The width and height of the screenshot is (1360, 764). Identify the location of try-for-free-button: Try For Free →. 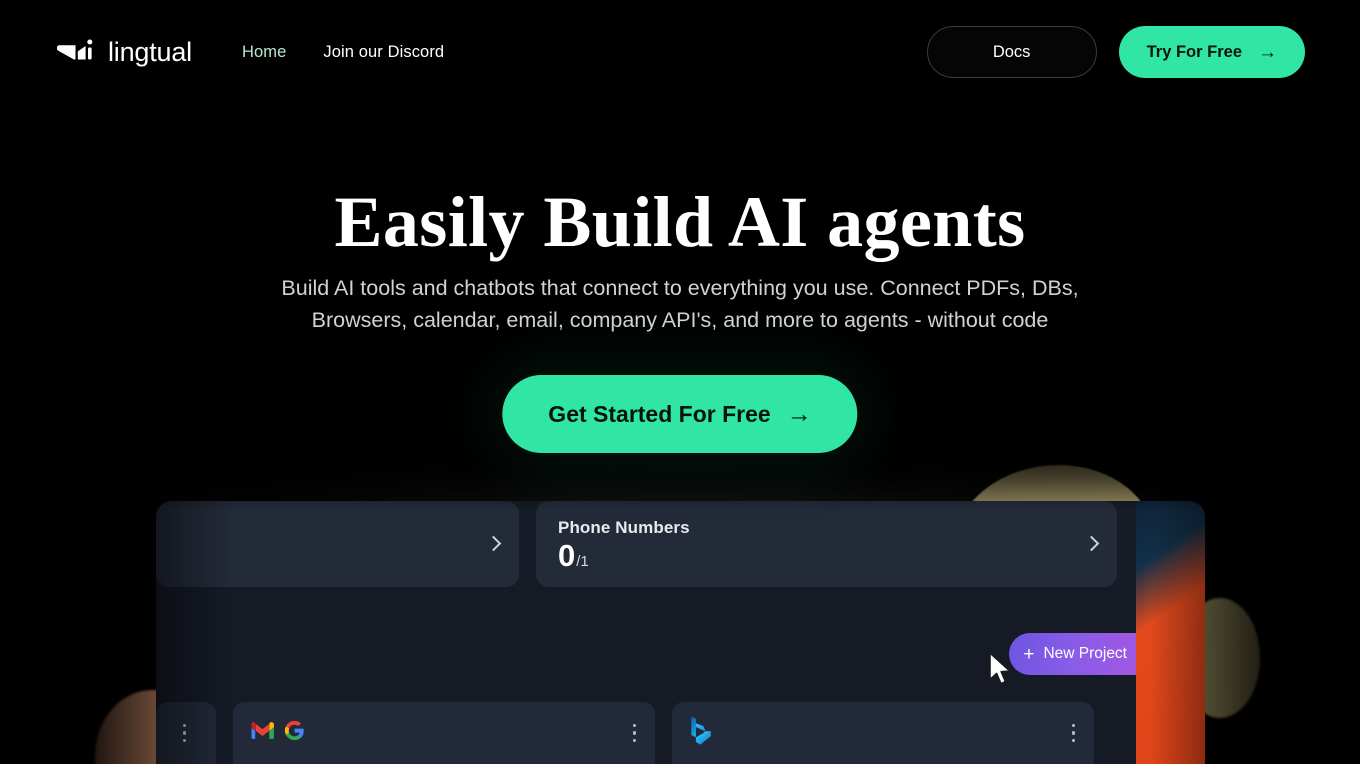
(1211, 52).